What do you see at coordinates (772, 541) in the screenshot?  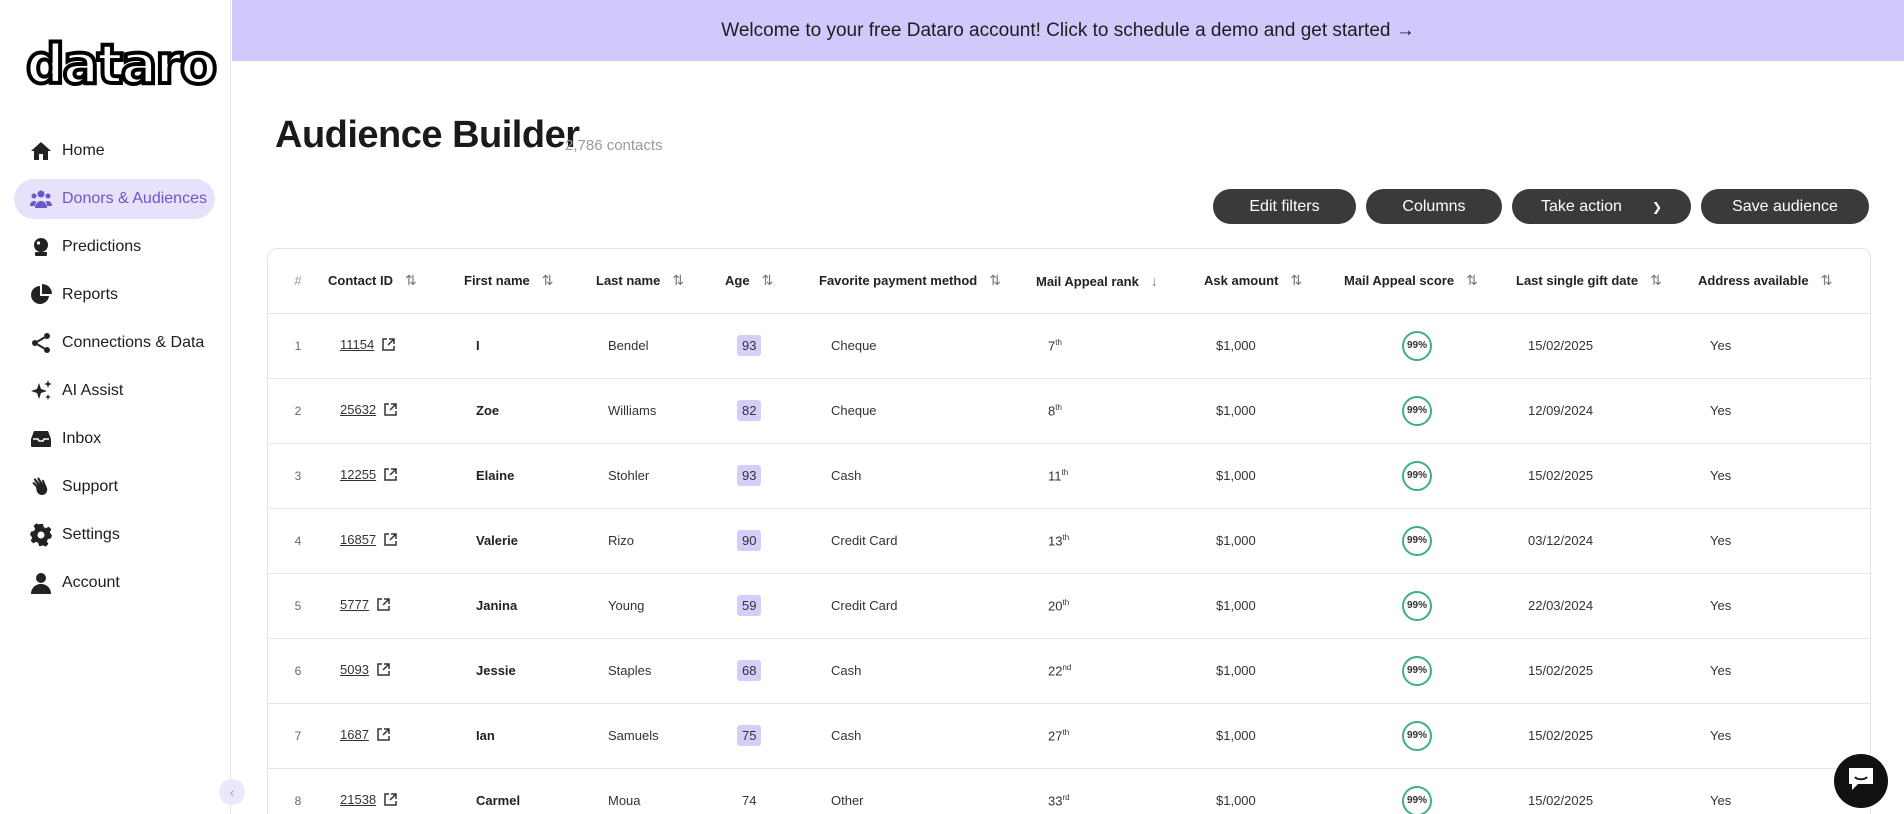 I see `age-cell: 90` at bounding box center [772, 541].